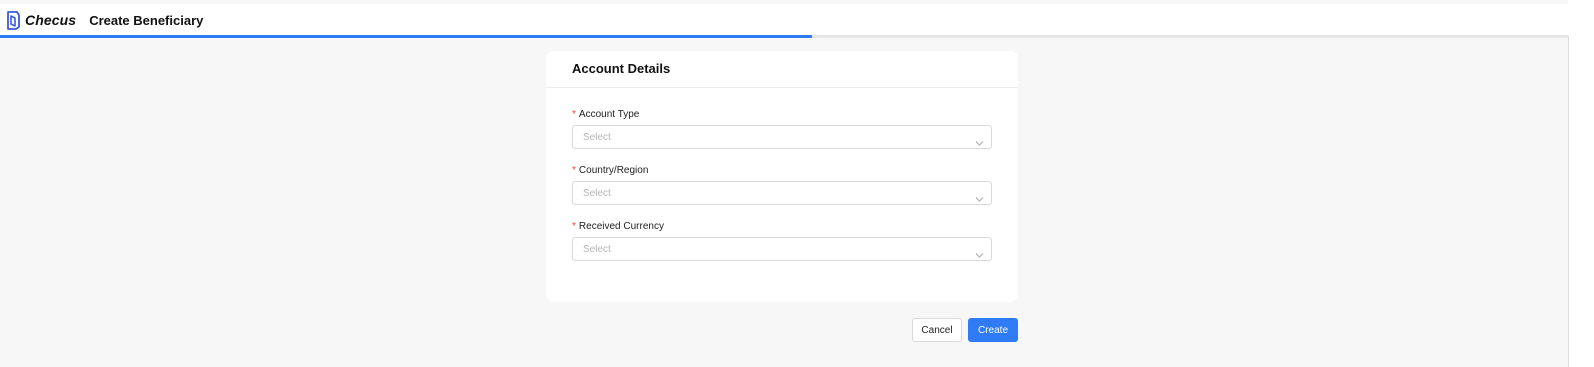 Image resolution: width=1594 pixels, height=367 pixels. Describe the element at coordinates (597, 193) in the screenshot. I see `country-region-placeholder: Select` at that location.